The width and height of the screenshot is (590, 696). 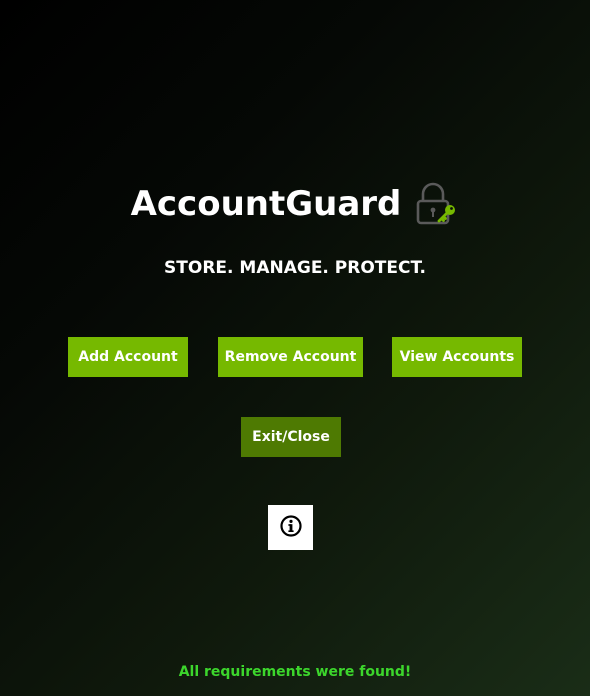 What do you see at coordinates (290, 357) in the screenshot?
I see `remove-account-button: Remove Account` at bounding box center [290, 357].